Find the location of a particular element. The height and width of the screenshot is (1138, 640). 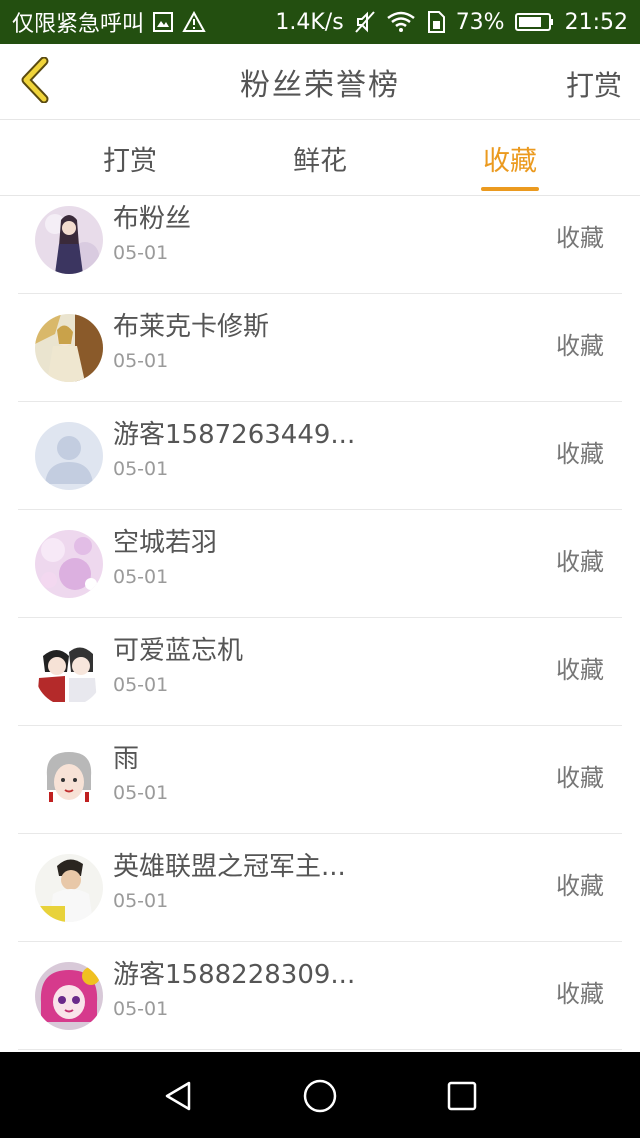

fan-name: 布莱克卡修斯 is located at coordinates (191, 327).